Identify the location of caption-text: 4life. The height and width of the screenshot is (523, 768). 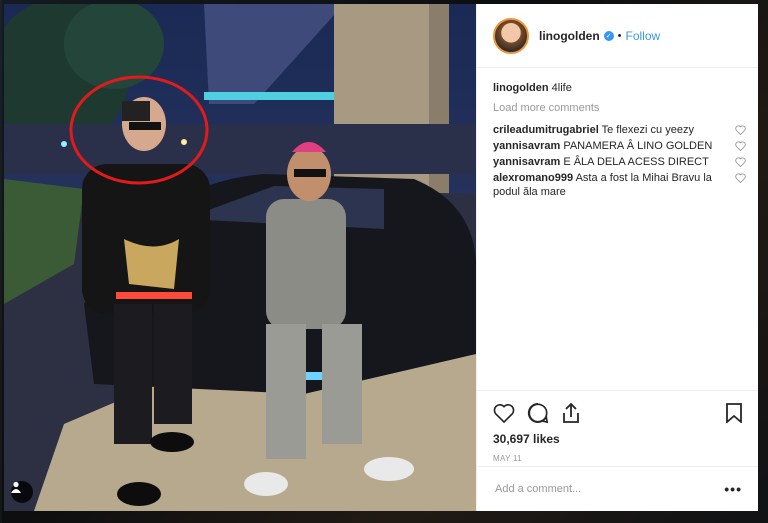
(561, 88).